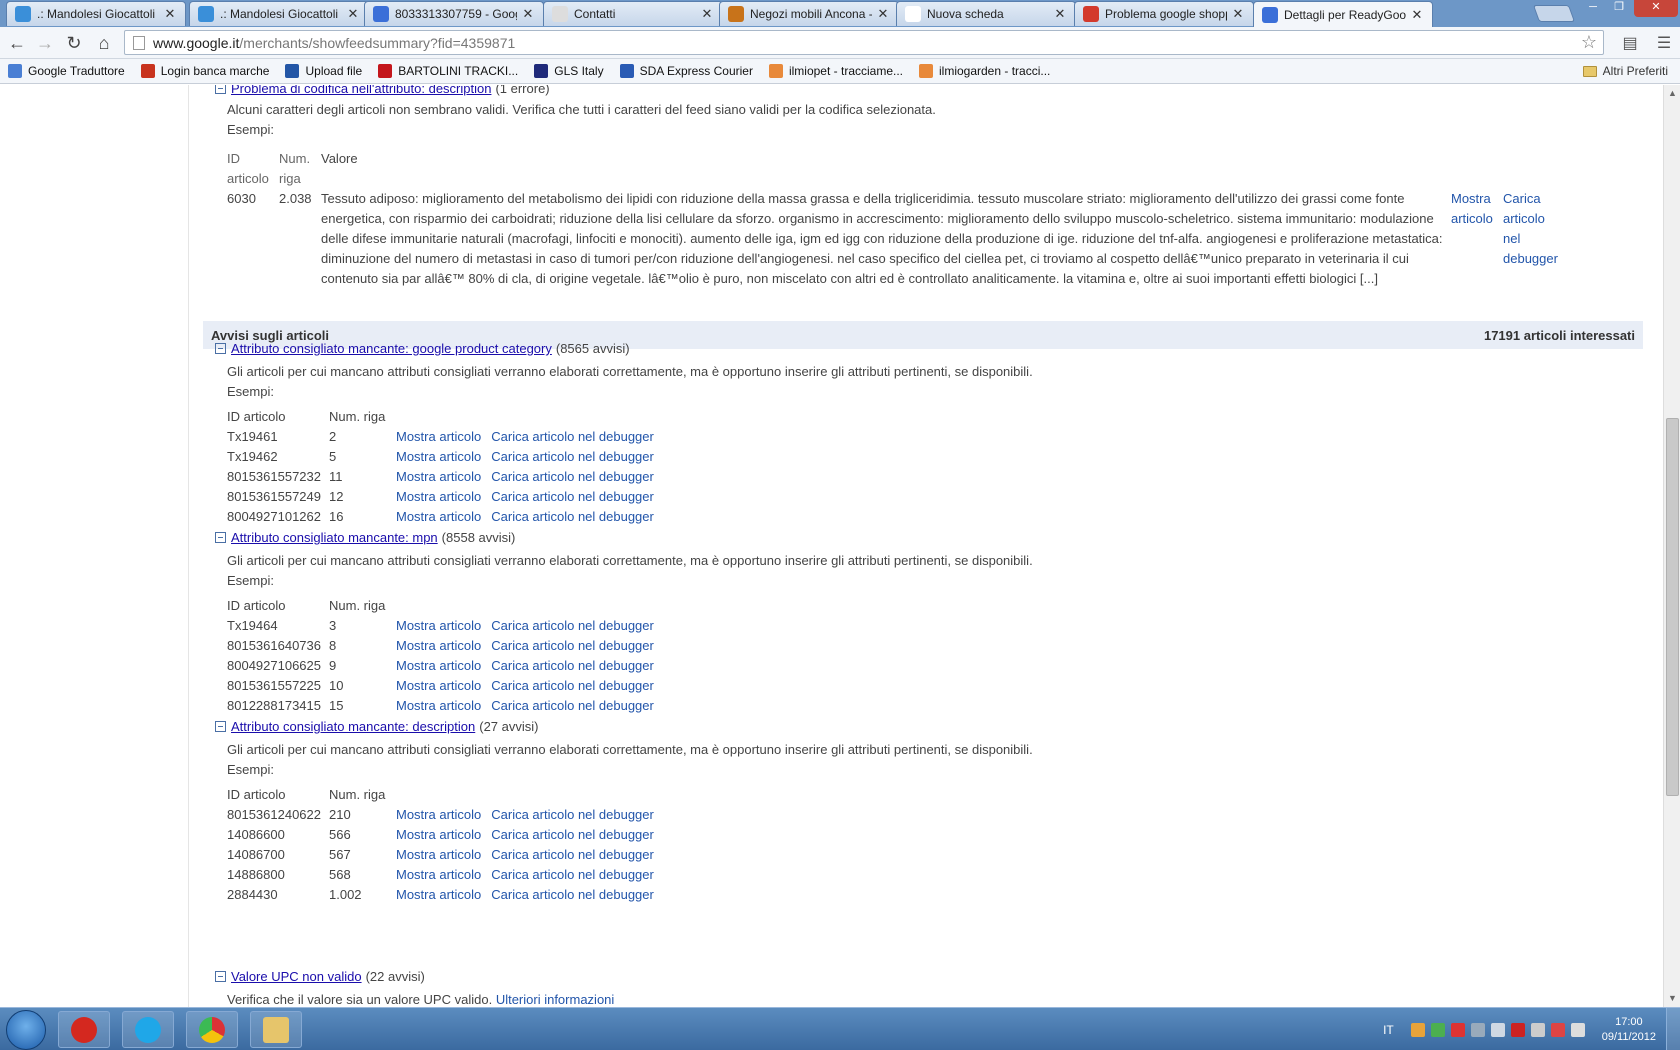 Image resolution: width=1680 pixels, height=1050 pixels. What do you see at coordinates (1164, 13) in the screenshot?
I see `browser-tab: Problema google shoppin ✕` at bounding box center [1164, 13].